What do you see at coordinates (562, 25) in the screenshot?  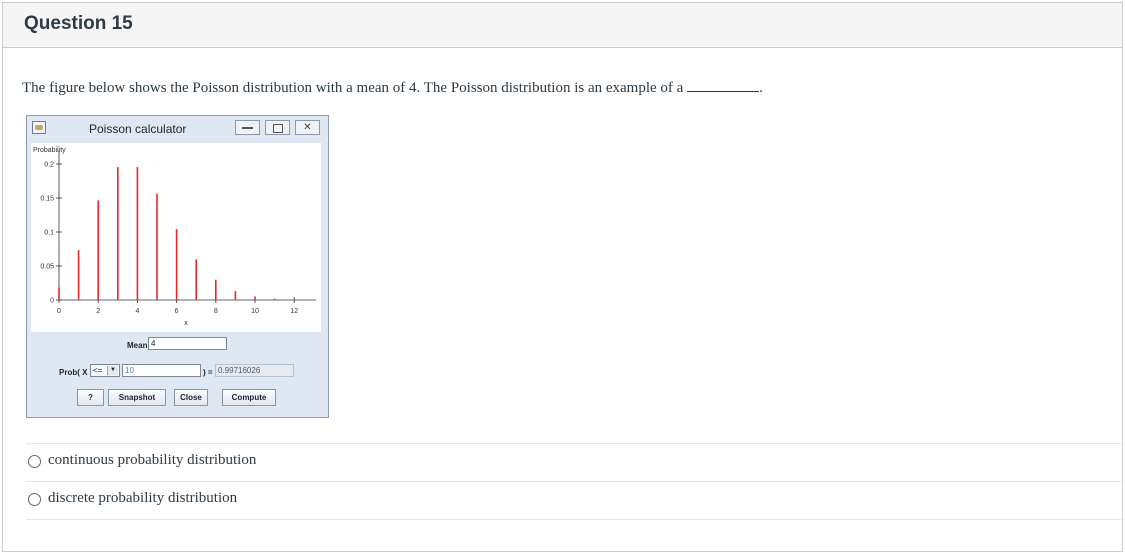 I see `question-header: Question 15` at bounding box center [562, 25].